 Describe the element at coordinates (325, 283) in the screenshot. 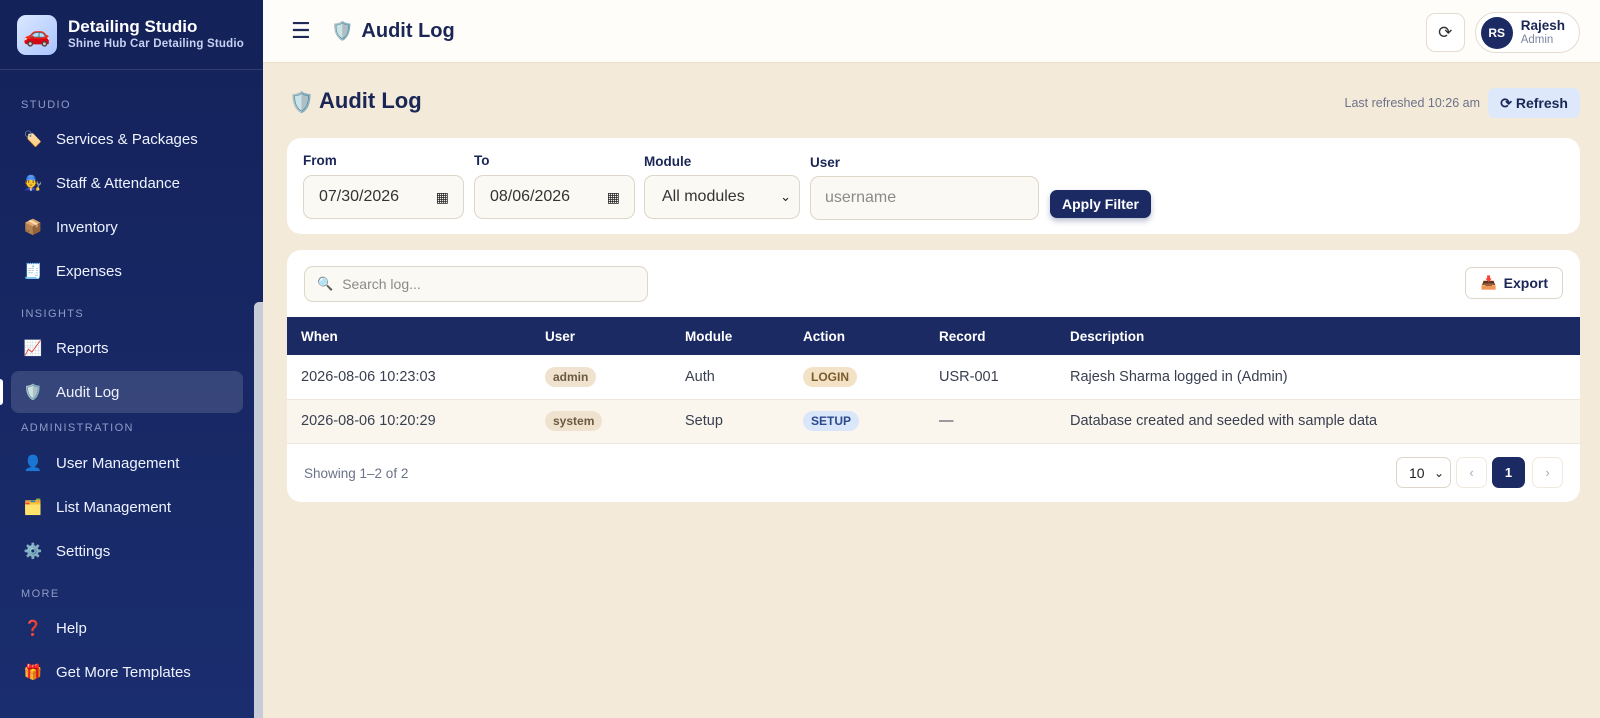

I see `search-icon: 🔍` at that location.